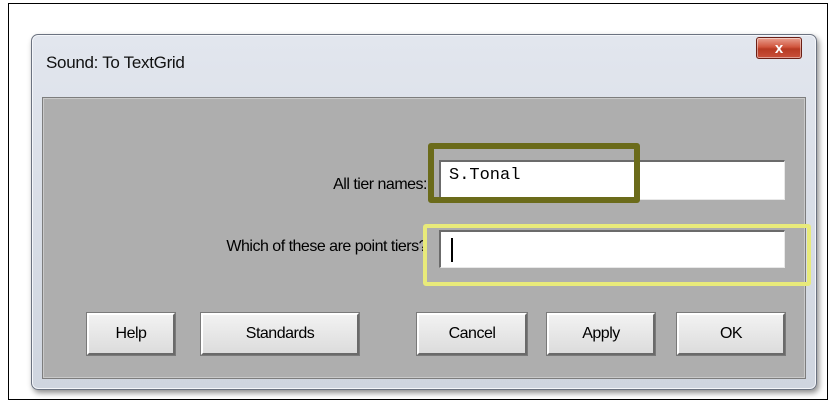 The image size is (834, 403). I want to click on standards-button: Standards, so click(280, 334).